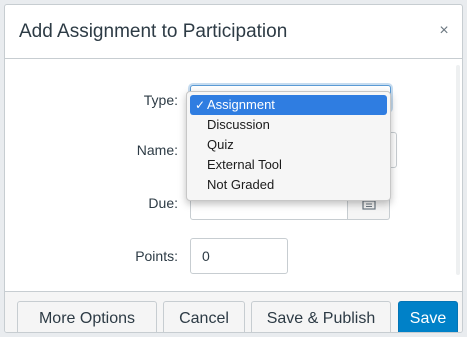 The height and width of the screenshot is (337, 467). Describe the element at coordinates (458, 170) in the screenshot. I see `dialog-scrollbar` at that location.